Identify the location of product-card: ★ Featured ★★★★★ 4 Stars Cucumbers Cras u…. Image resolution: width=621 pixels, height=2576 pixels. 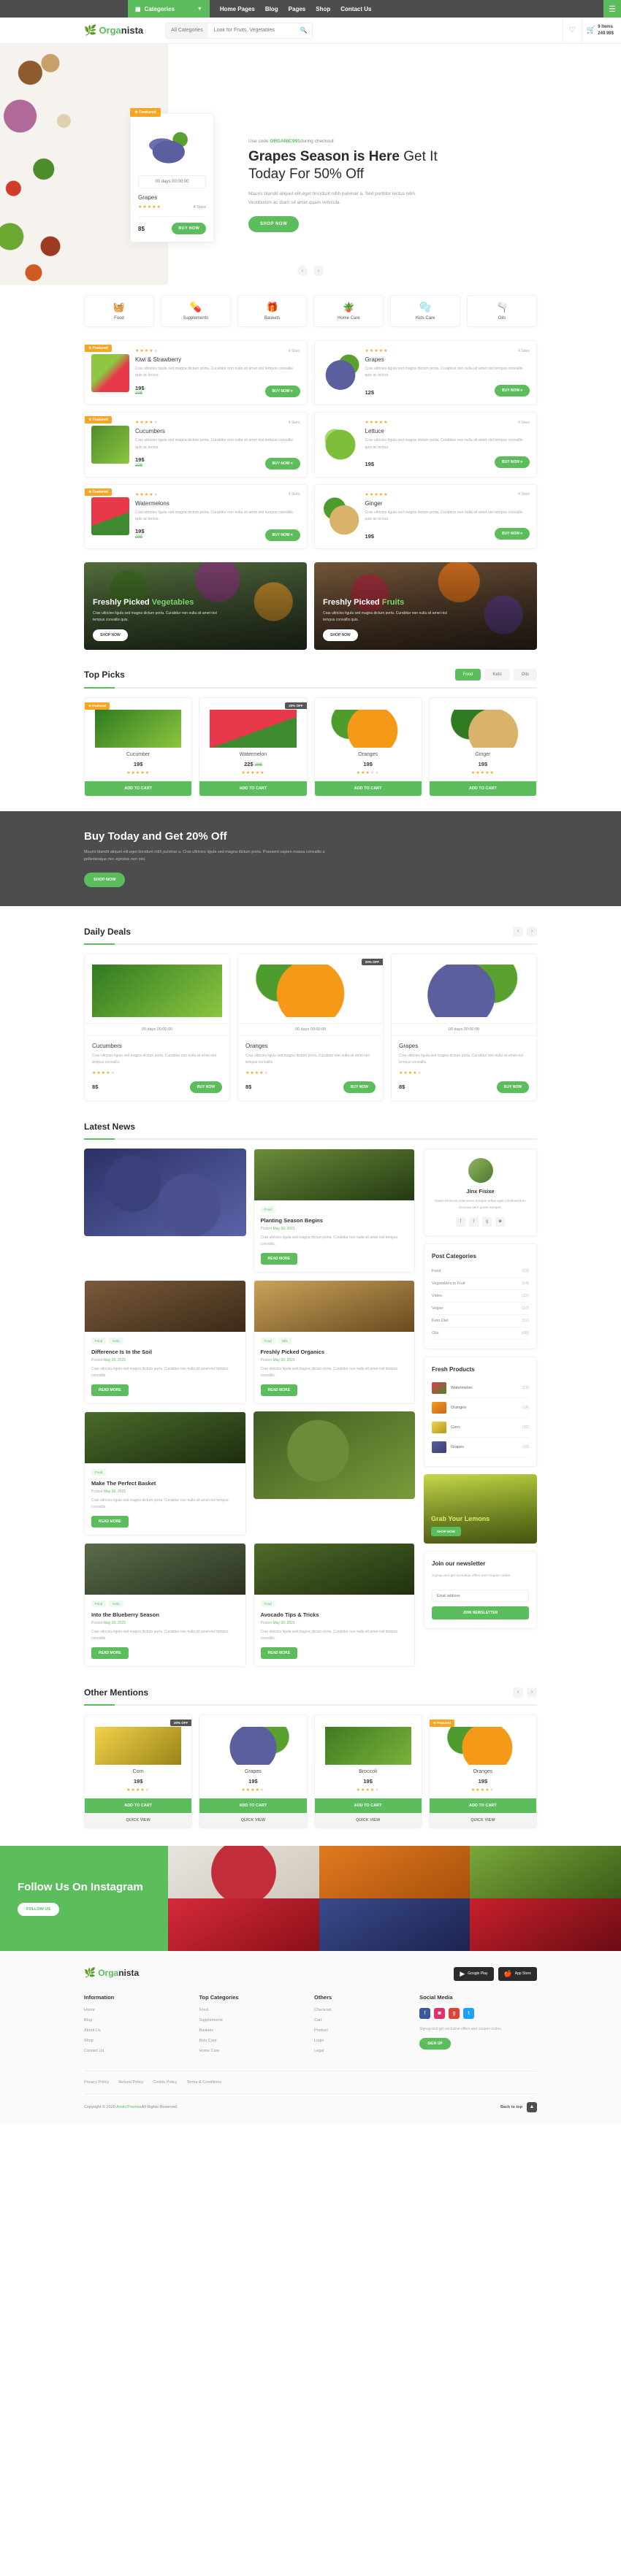
(196, 445).